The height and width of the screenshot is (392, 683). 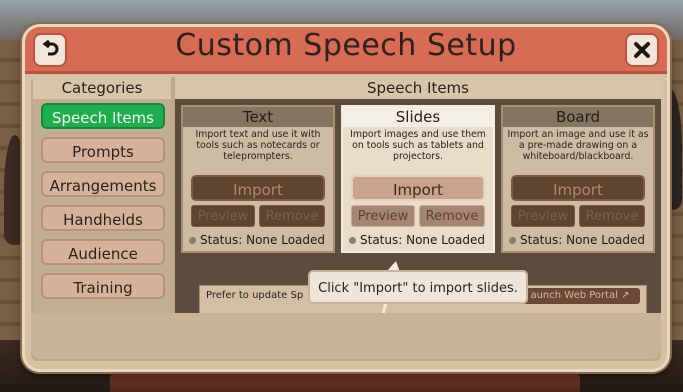 What do you see at coordinates (258, 188) in the screenshot?
I see `text-import-button: Import` at bounding box center [258, 188].